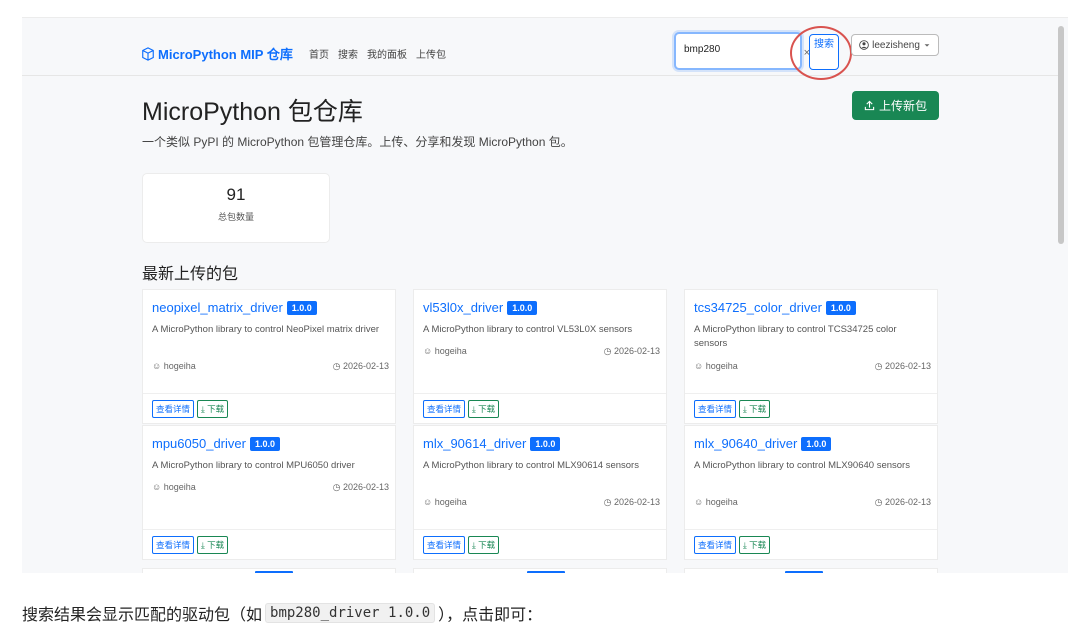 This screenshot has height=637, width=1080. I want to click on brand-link: MicroPython MIP 仓库, so click(217, 53).